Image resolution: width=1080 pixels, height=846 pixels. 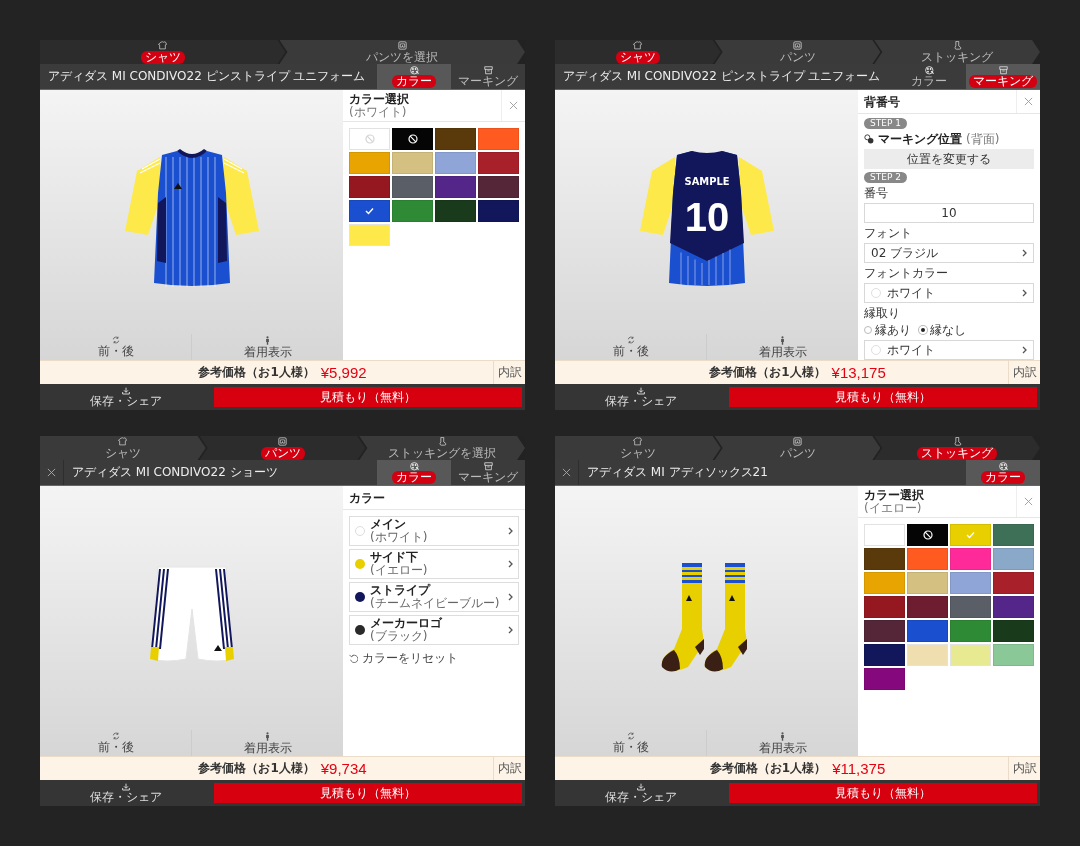 What do you see at coordinates (126, 786) in the screenshot?
I see `download-icon` at bounding box center [126, 786].